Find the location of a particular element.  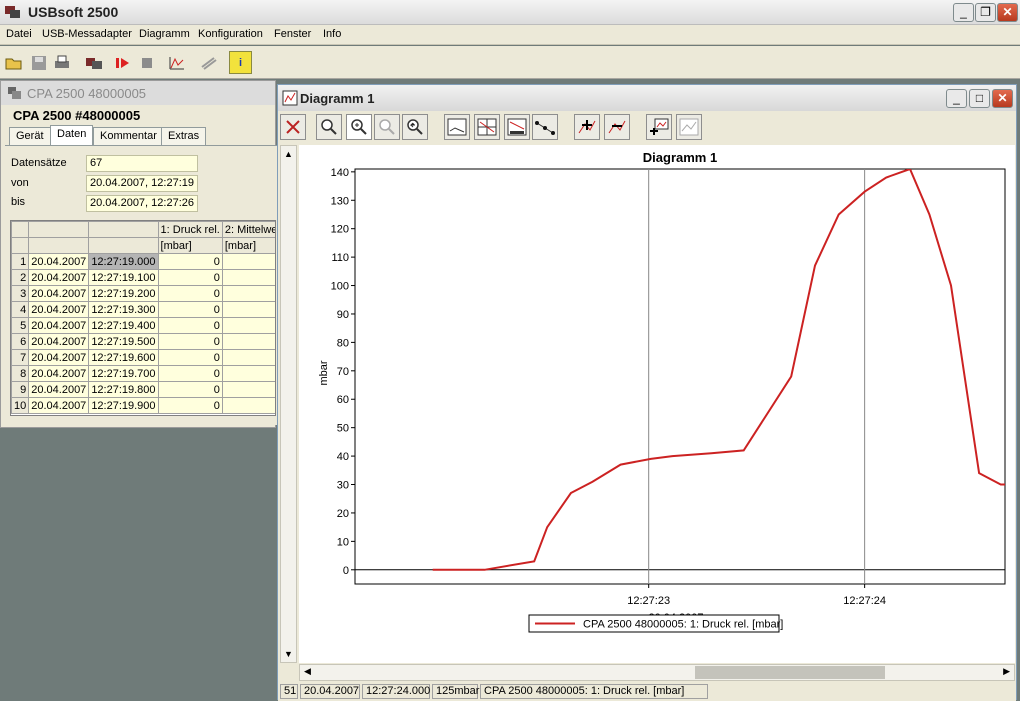

menu-konfiguration: Konfiguration is located at coordinates (230, 34).